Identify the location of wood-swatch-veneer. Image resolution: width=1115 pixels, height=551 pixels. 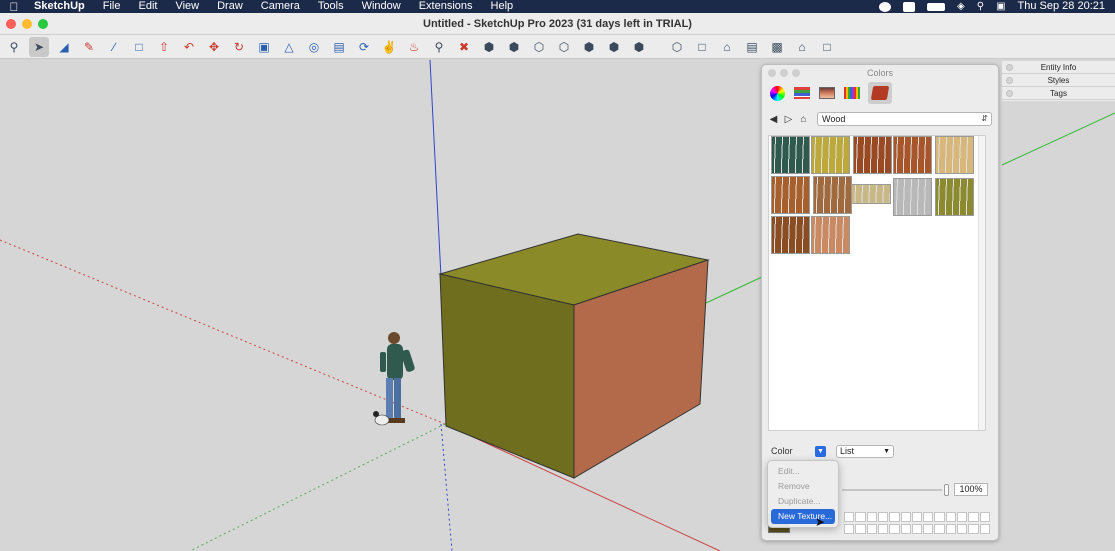
(871, 194).